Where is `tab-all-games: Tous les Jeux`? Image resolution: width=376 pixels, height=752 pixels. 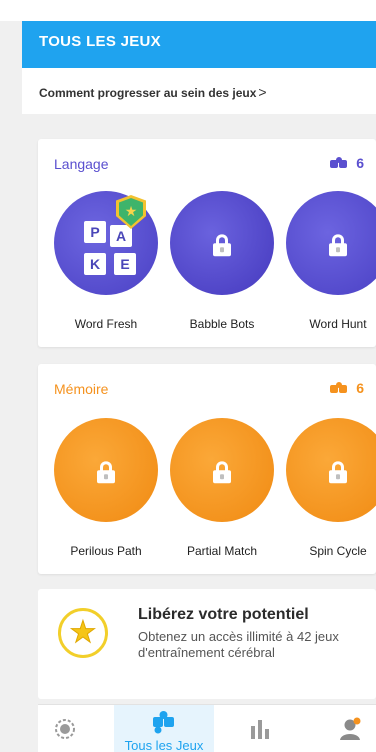 tab-all-games: Tous les Jeux is located at coordinates (164, 728).